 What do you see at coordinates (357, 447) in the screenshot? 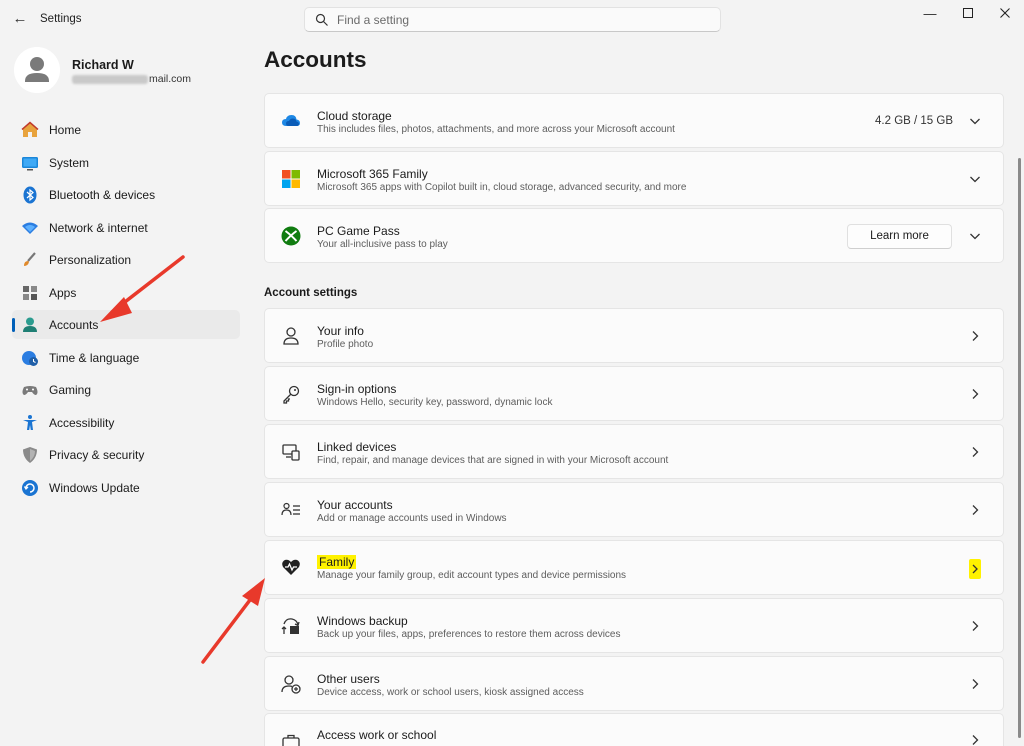
I see `card-title: Linked devices` at bounding box center [357, 447].